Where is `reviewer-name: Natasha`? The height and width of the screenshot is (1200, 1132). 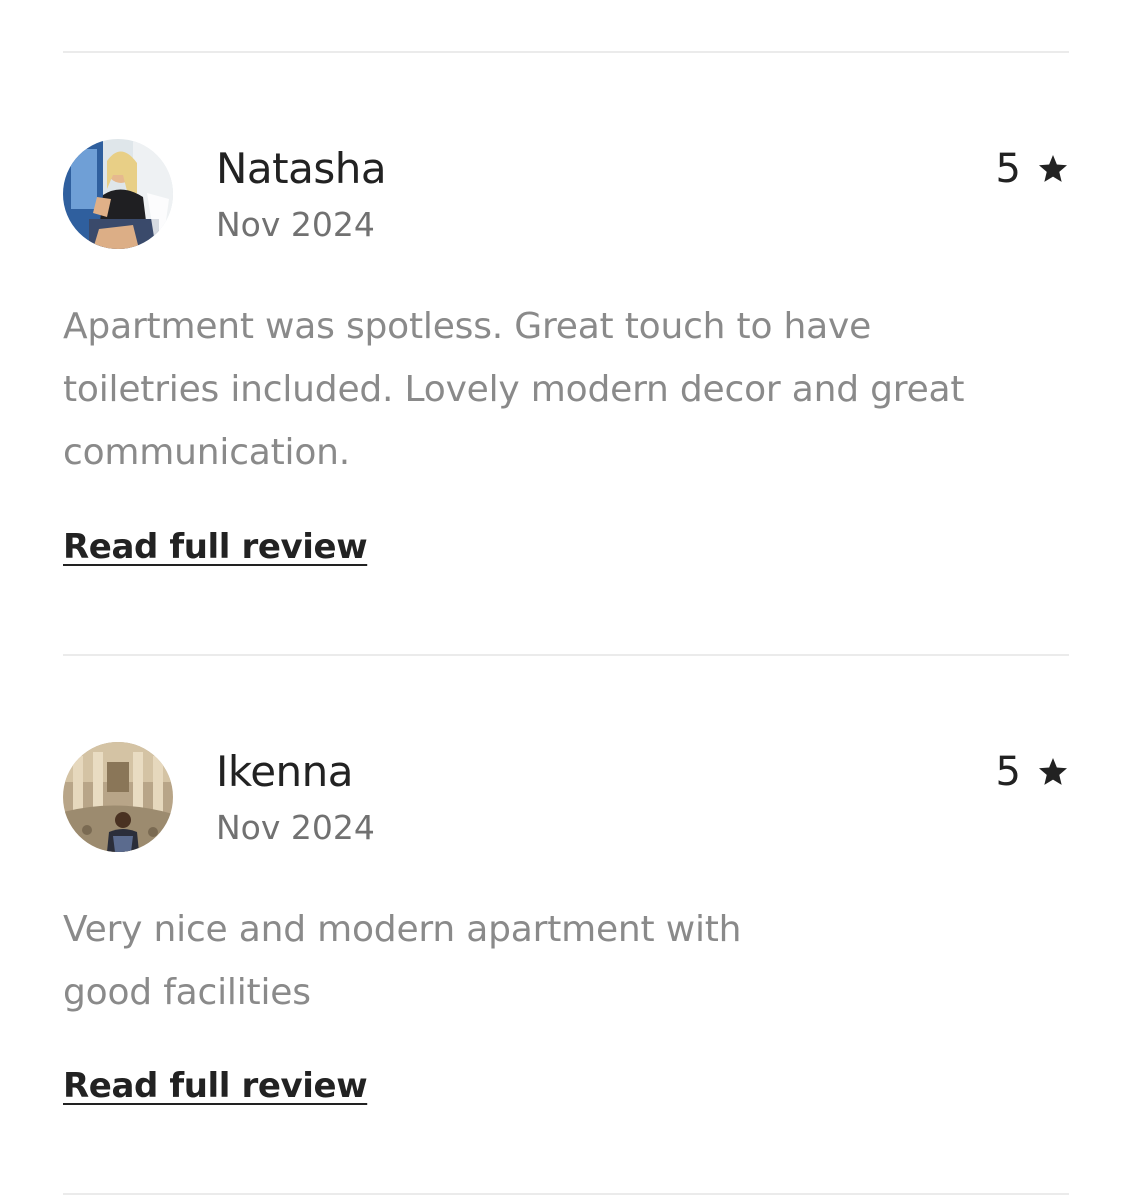
reviewer-name: Natasha is located at coordinates (301, 168).